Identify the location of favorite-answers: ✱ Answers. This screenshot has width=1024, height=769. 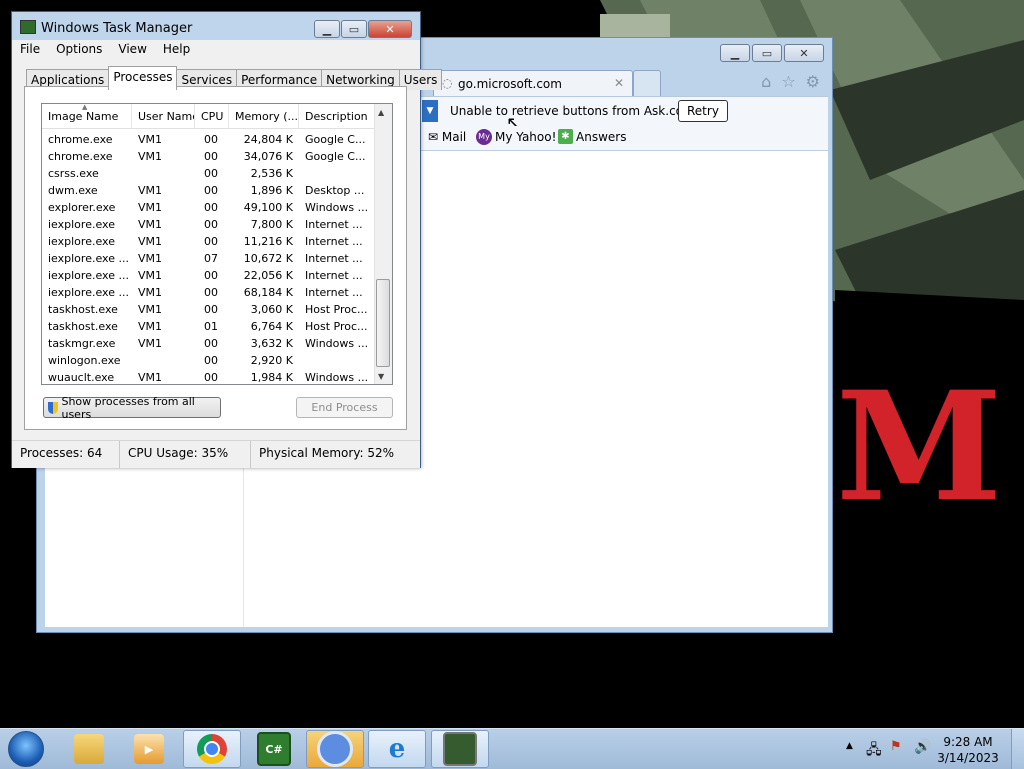
(592, 136).